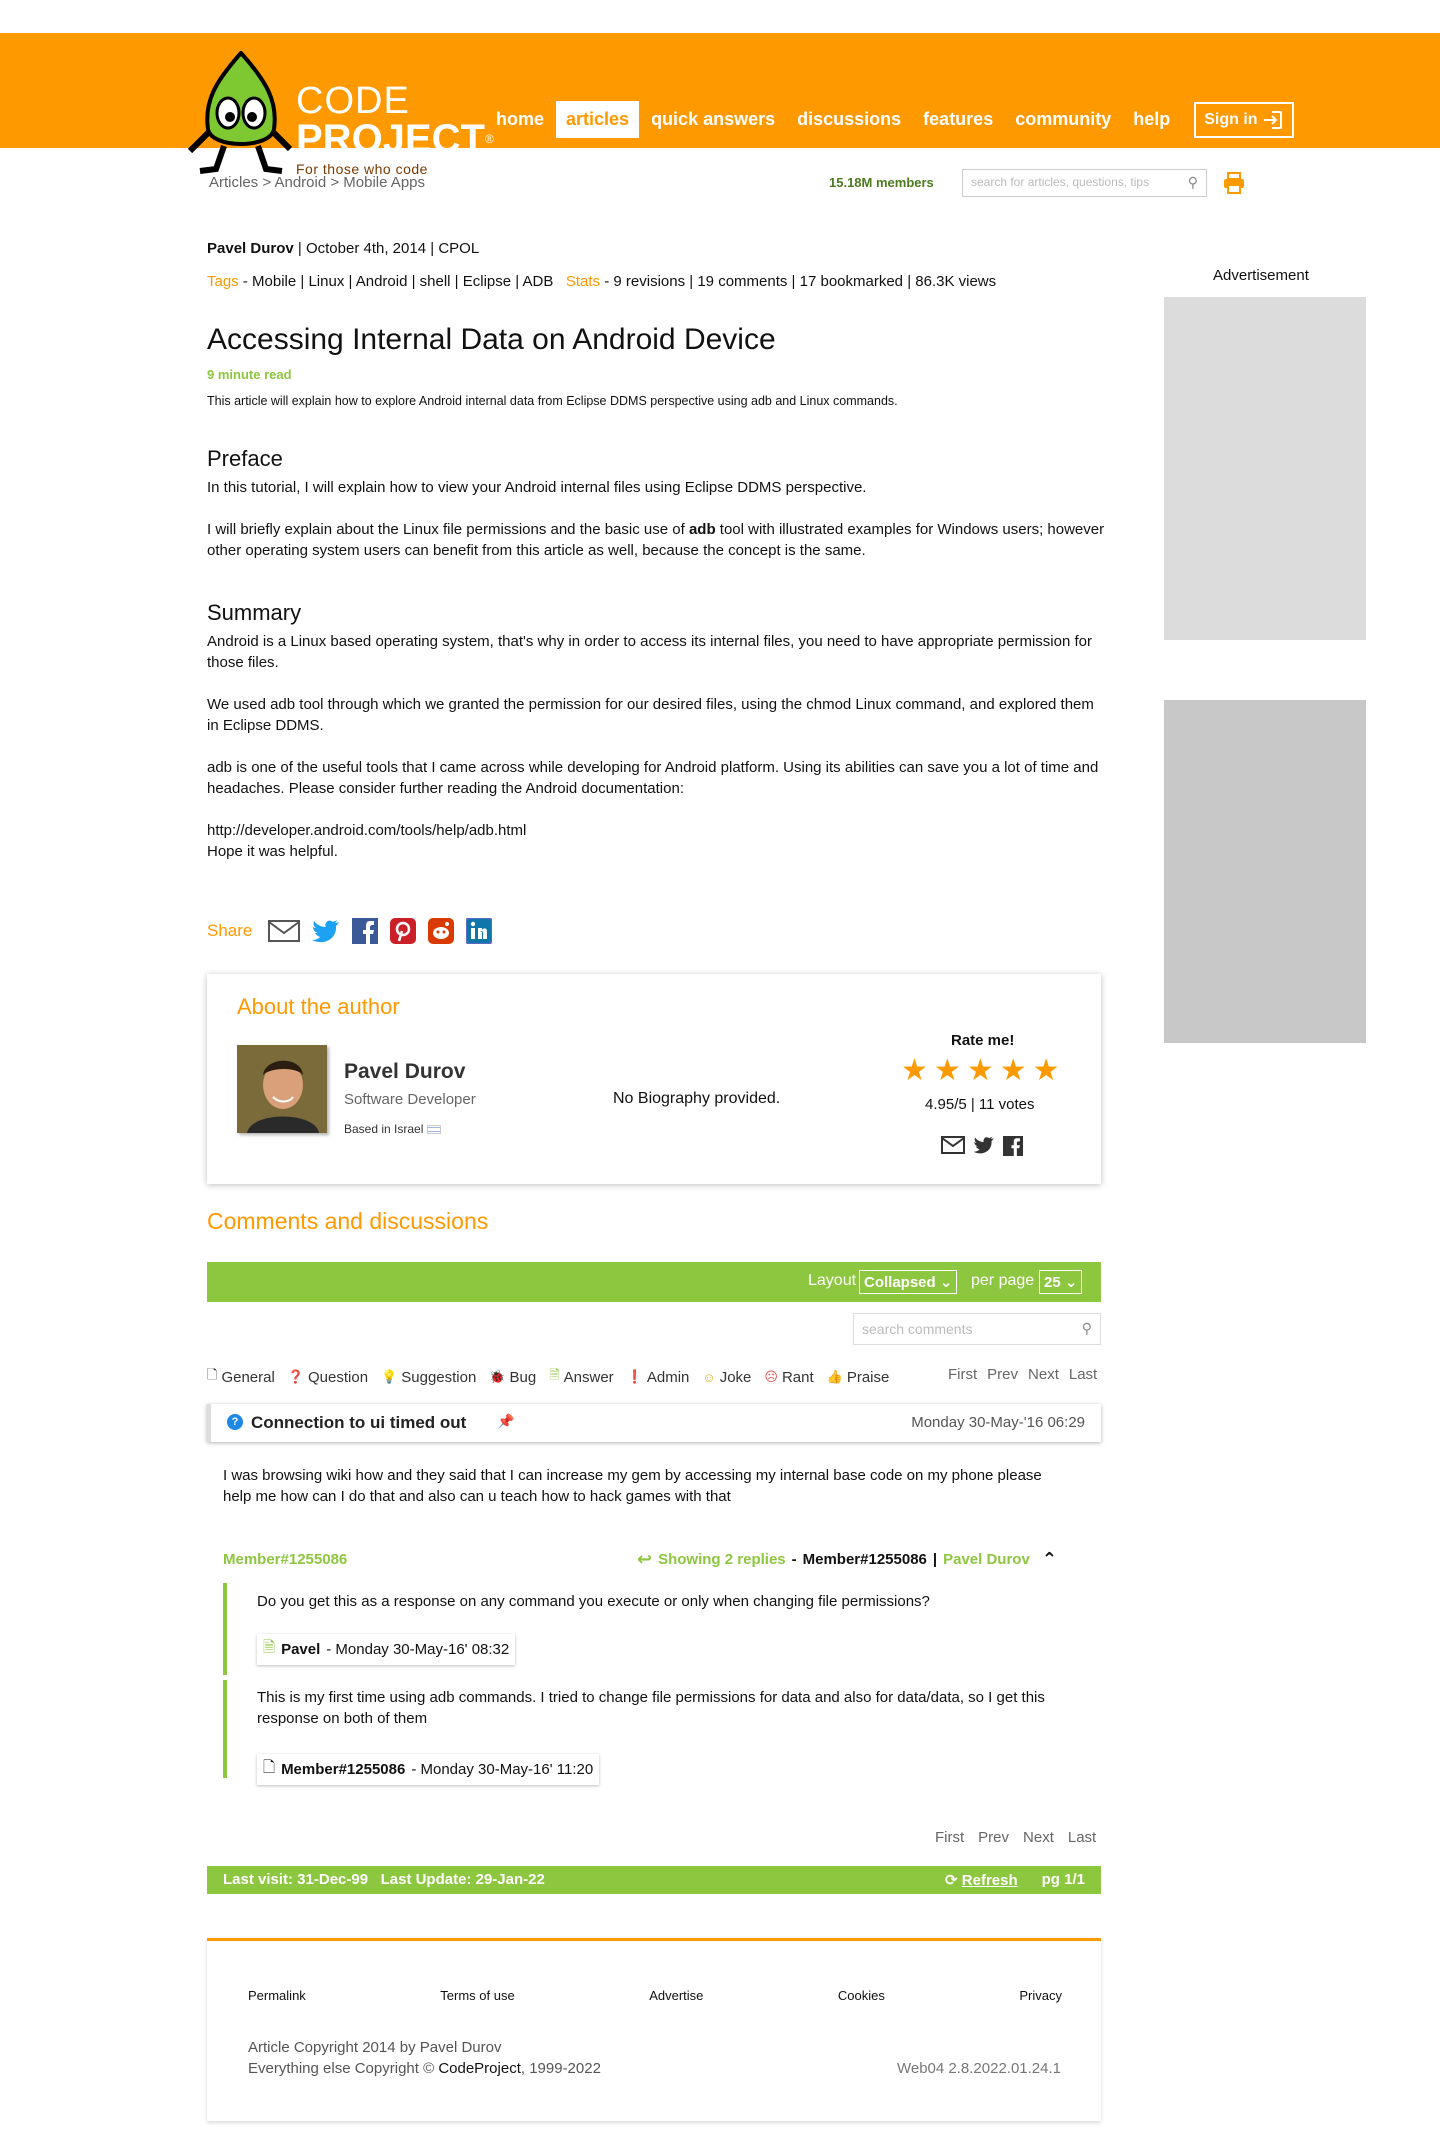 Image resolution: width=1440 pixels, height=2150 pixels. Describe the element at coordinates (788, 1377) in the screenshot. I see `filter-rant: ☹ Rant` at that location.